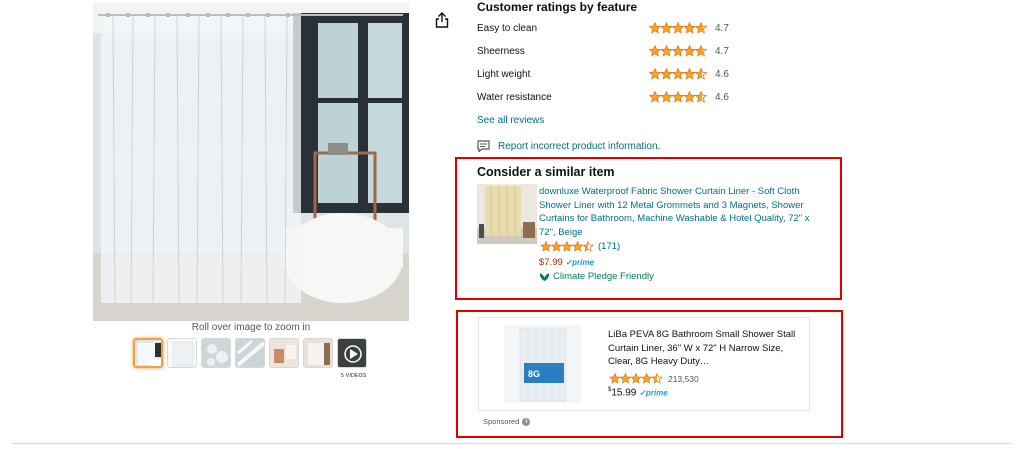 This screenshot has height=455, width=1024. Describe the element at coordinates (683, 378) in the screenshot. I see `review-count: 213,530` at that location.